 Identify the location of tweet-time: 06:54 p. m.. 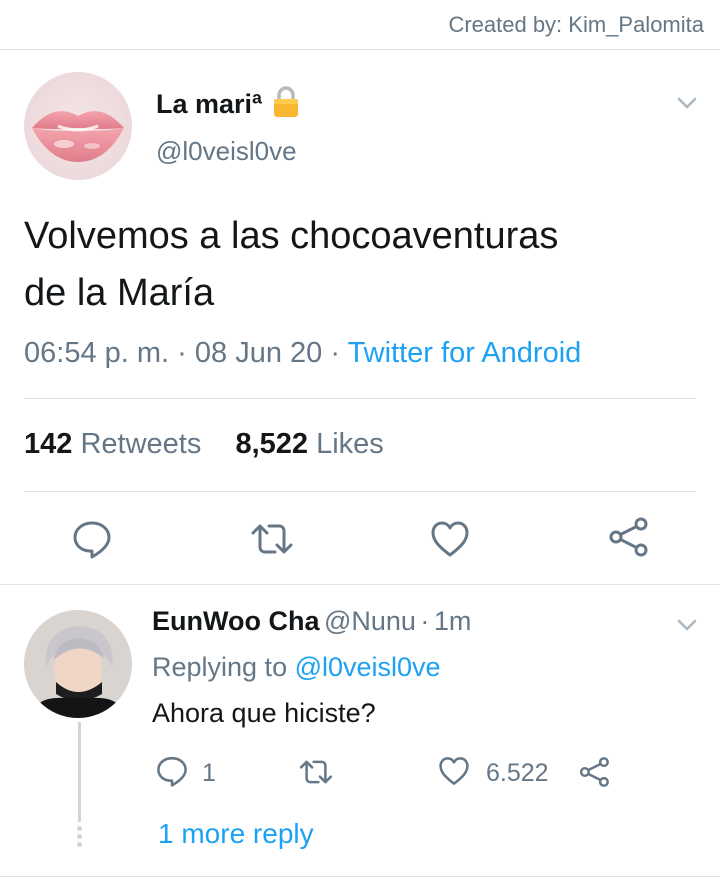
(97, 353).